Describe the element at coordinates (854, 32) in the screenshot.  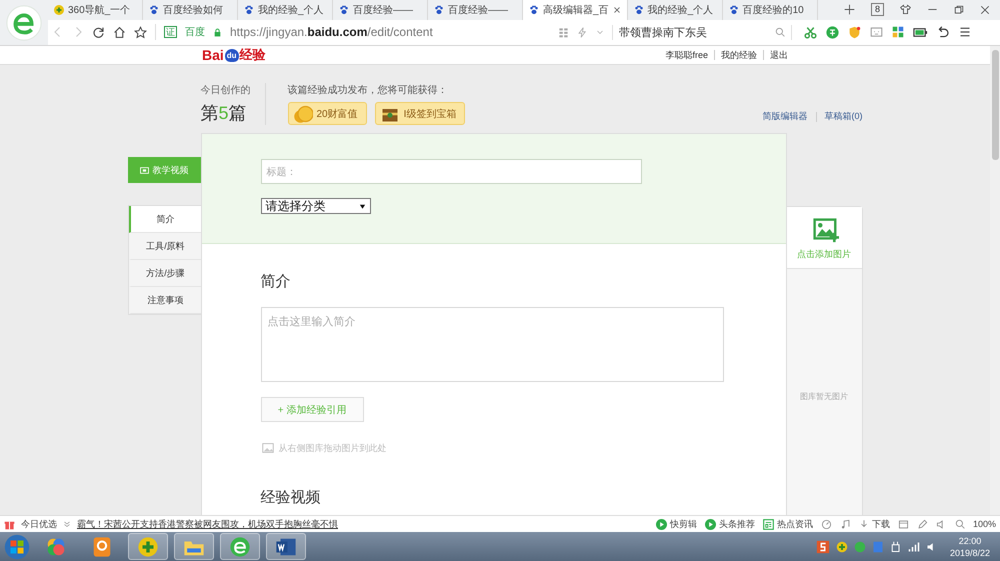
I see `shield-icon` at that location.